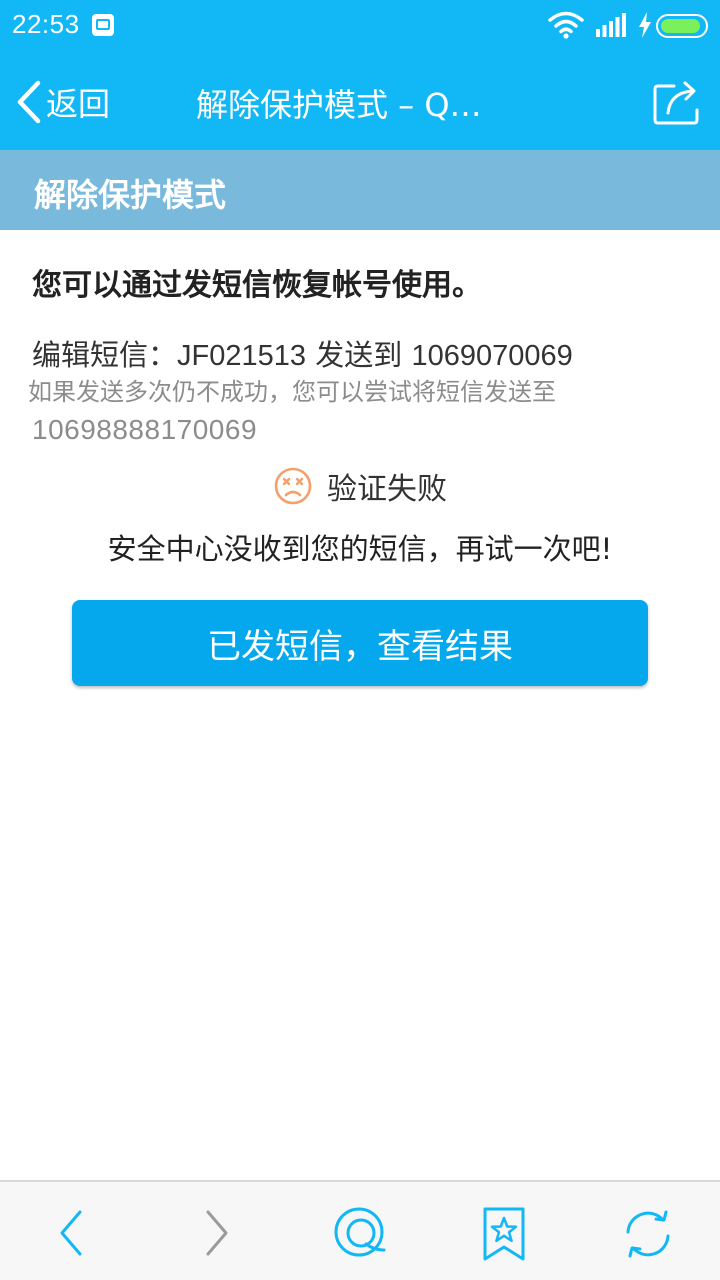  Describe the element at coordinates (360, 190) in the screenshot. I see `section-header: 解除保护模式` at that location.